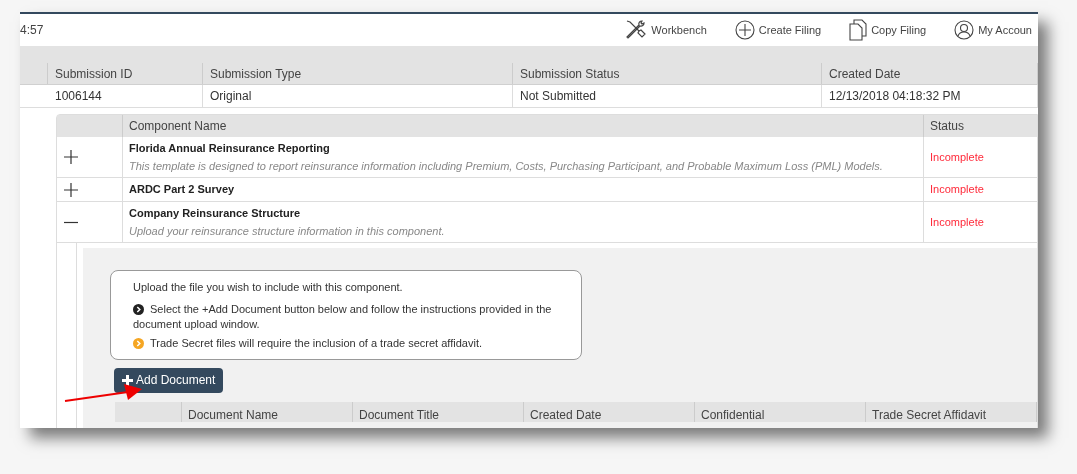 The image size is (1077, 474). What do you see at coordinates (316, 342) in the screenshot?
I see `instruction-text: Trade Secret files will require the inclusion of a trade secret affidavit.` at bounding box center [316, 342].